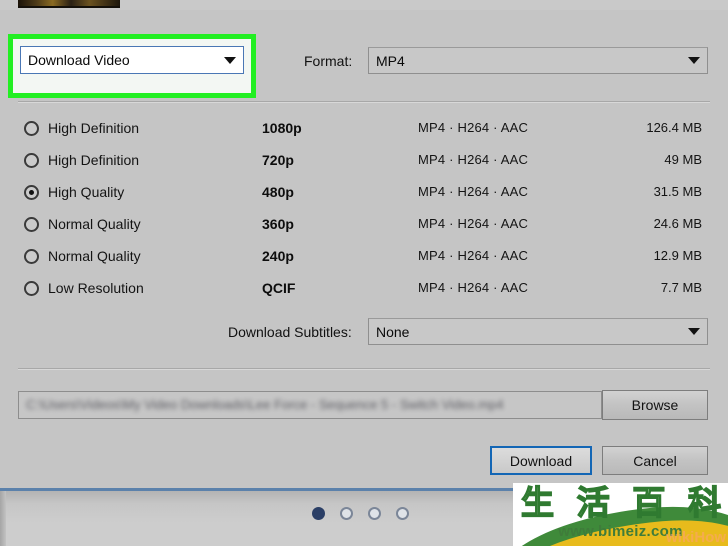 The height and width of the screenshot is (546, 728). Describe the element at coordinates (364, 102) in the screenshot. I see `divider-top` at that location.